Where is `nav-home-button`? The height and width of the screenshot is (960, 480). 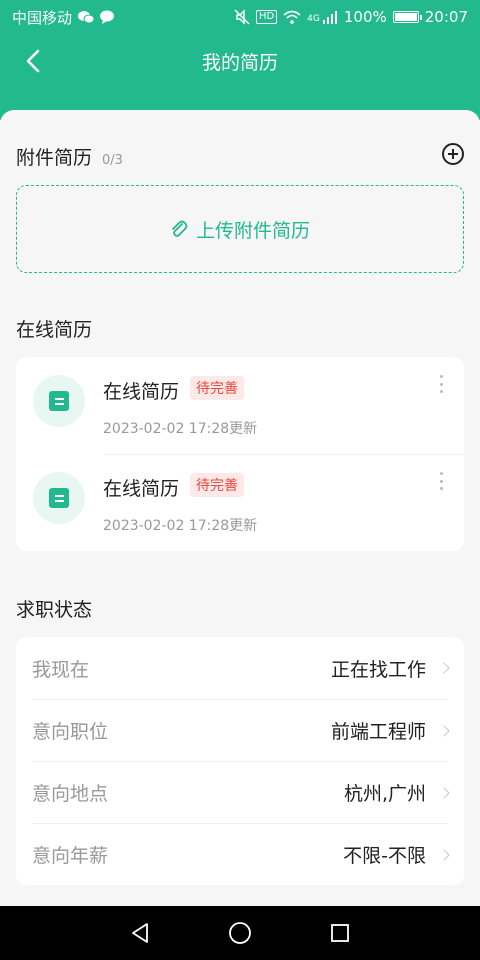 nav-home-button is located at coordinates (240, 933).